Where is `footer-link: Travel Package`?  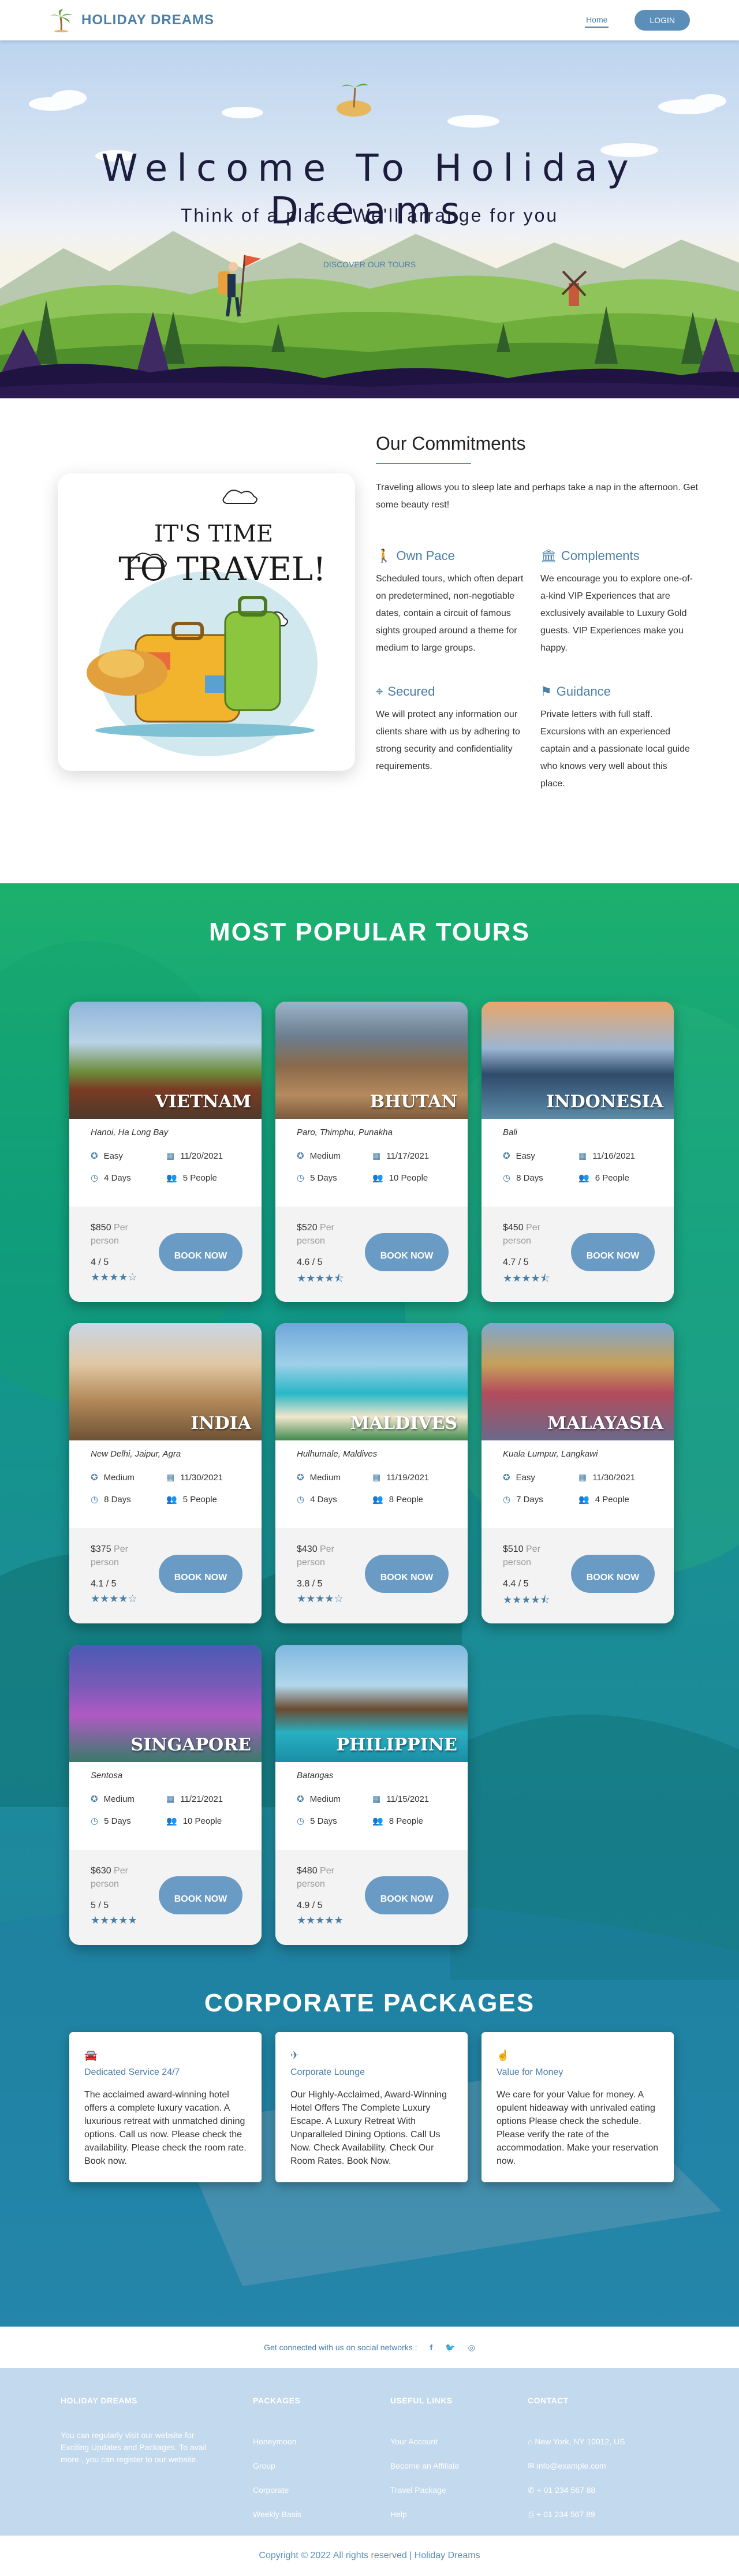 footer-link: Travel Package is located at coordinates (425, 2490).